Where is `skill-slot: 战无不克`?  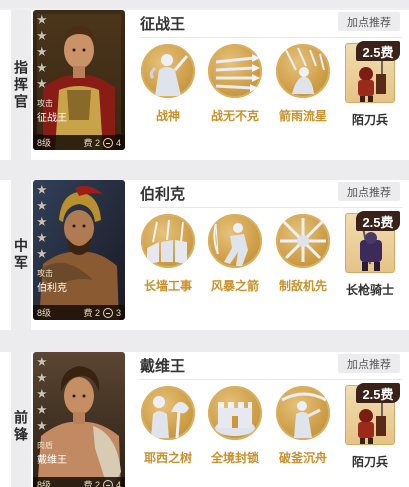
skill-slot: 战无不克 is located at coordinates (235, 84).